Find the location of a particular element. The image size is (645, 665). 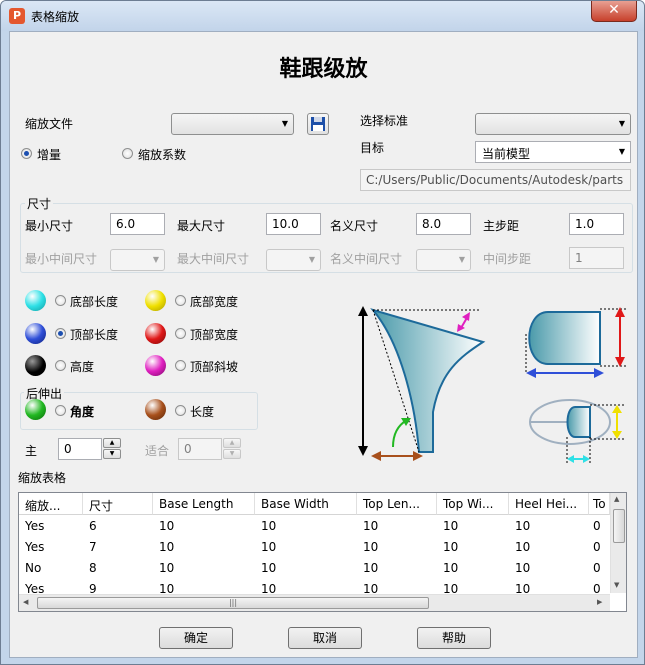

target-dropdown: 当前模型 ▼ is located at coordinates (553, 152).